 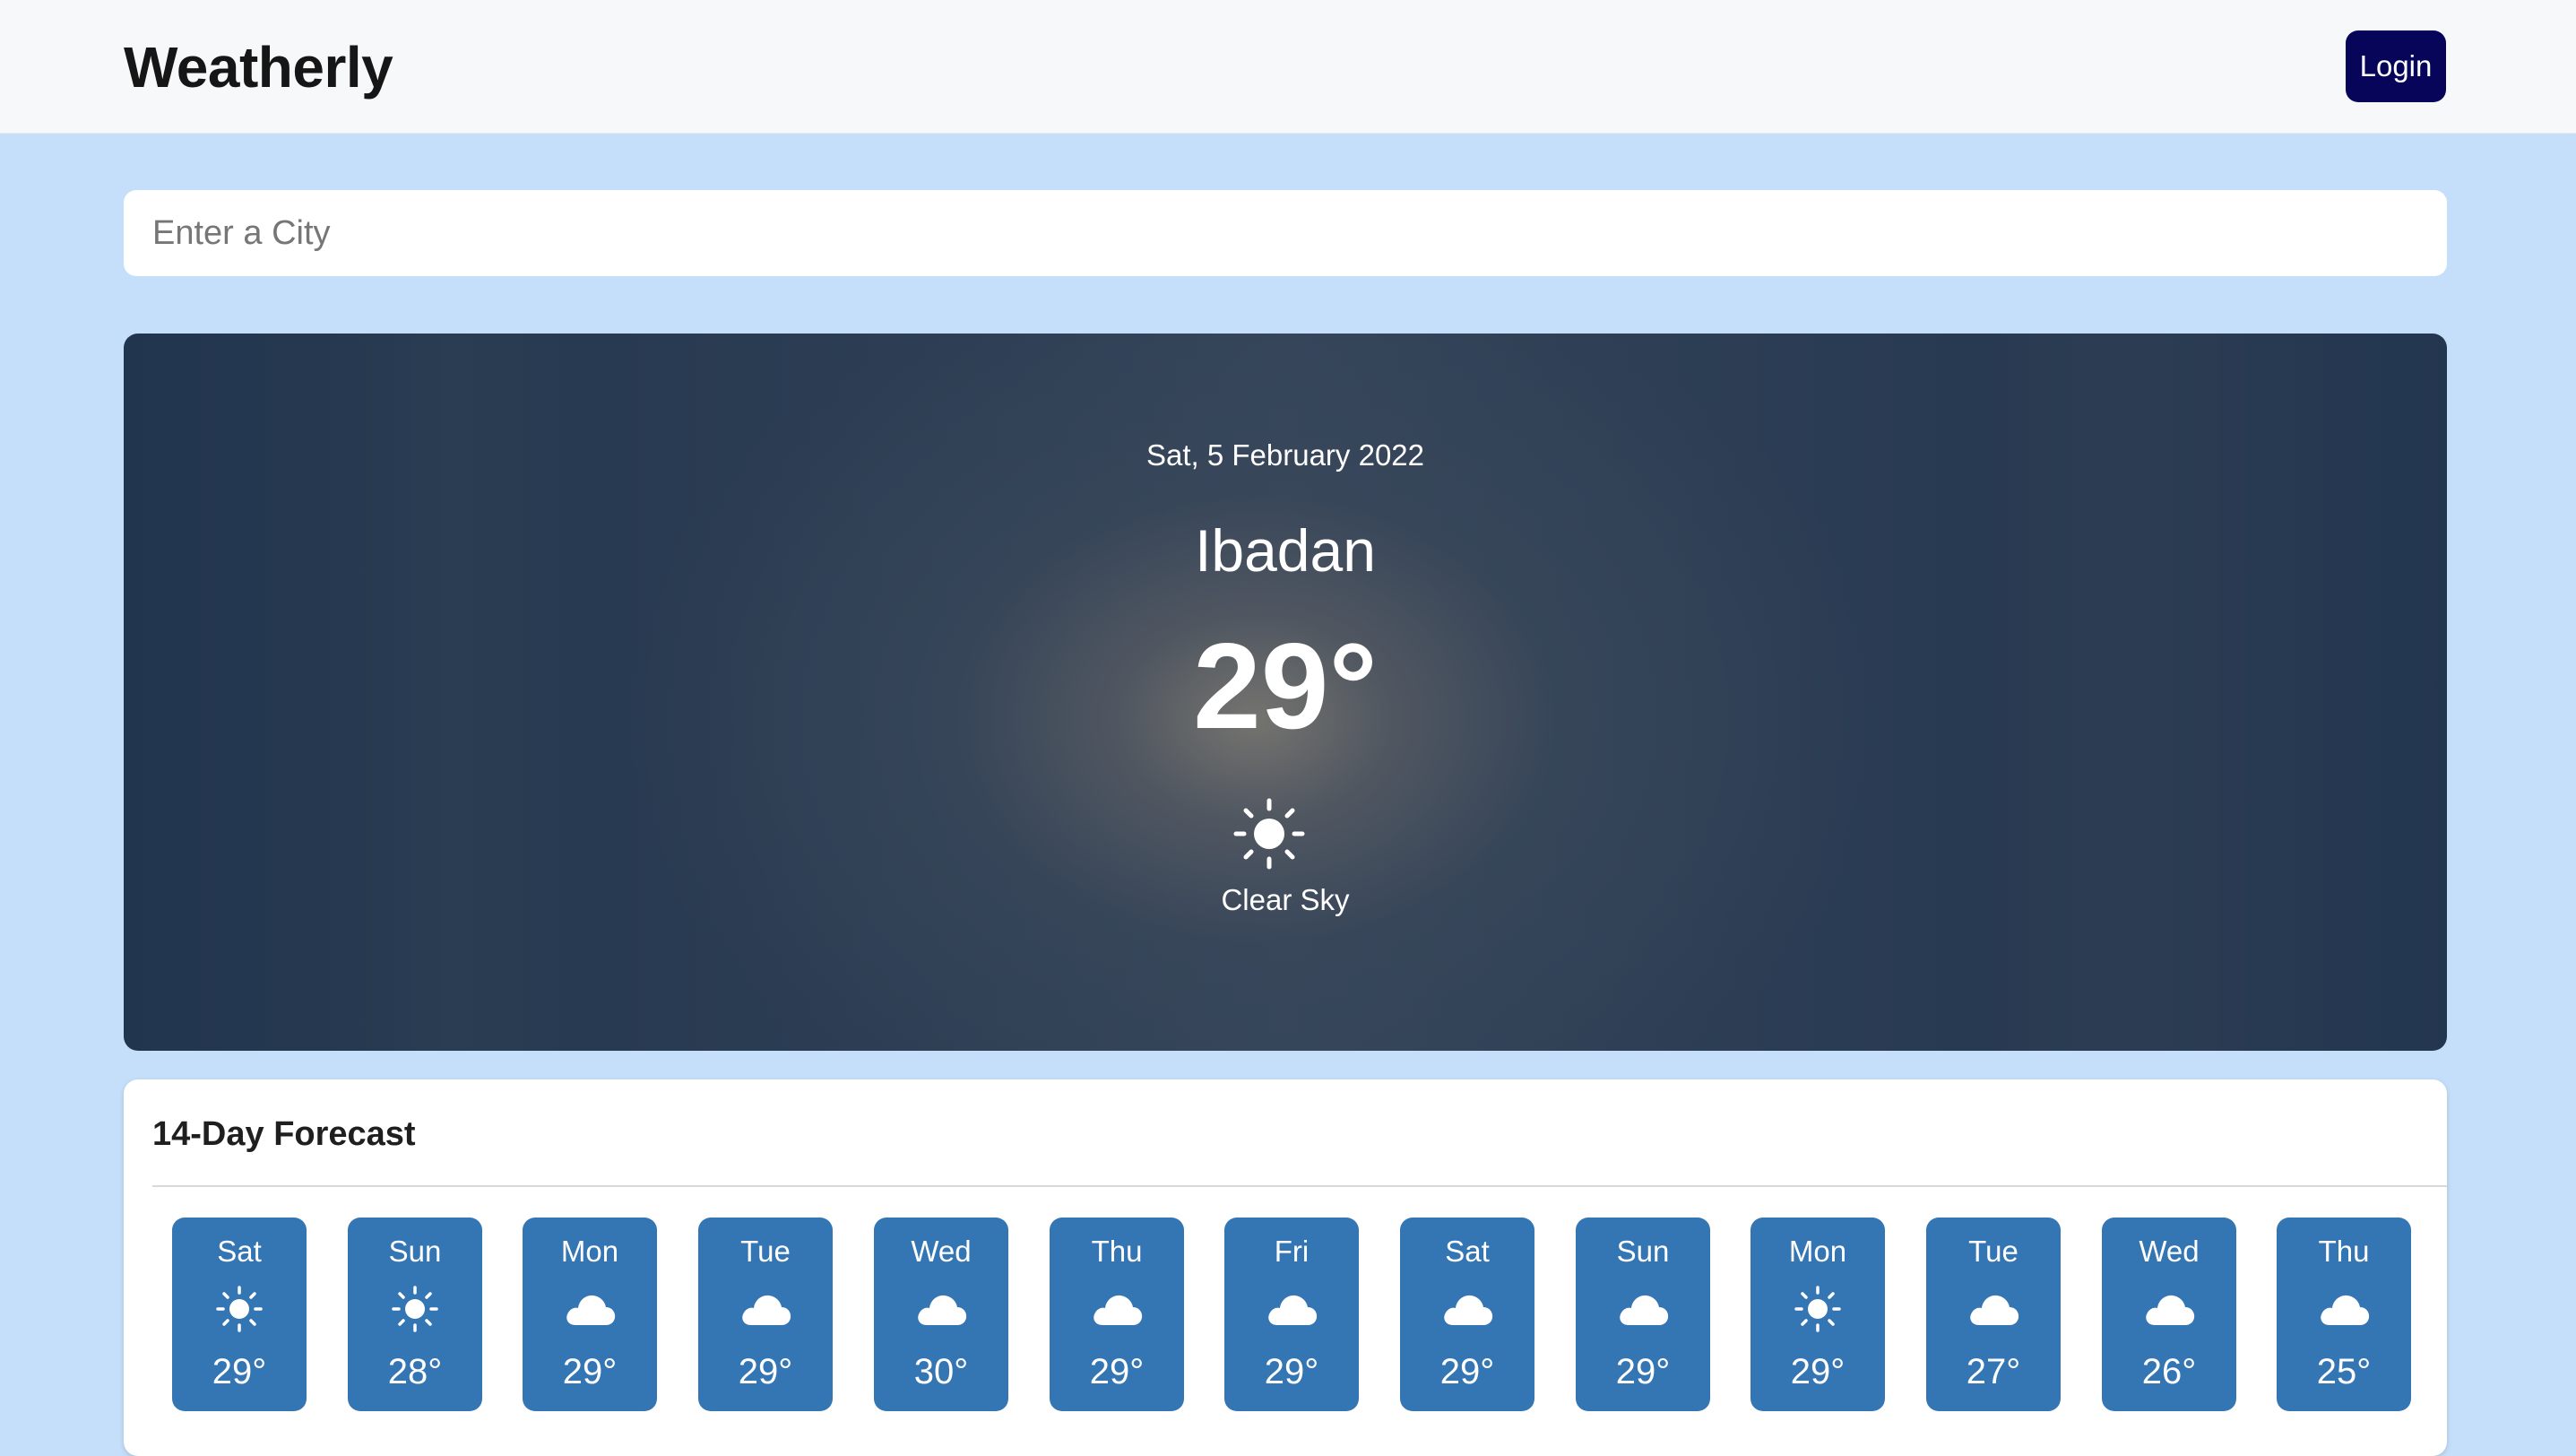 What do you see at coordinates (1993, 1371) in the screenshot?
I see `forecast-day-temperature: 27°` at bounding box center [1993, 1371].